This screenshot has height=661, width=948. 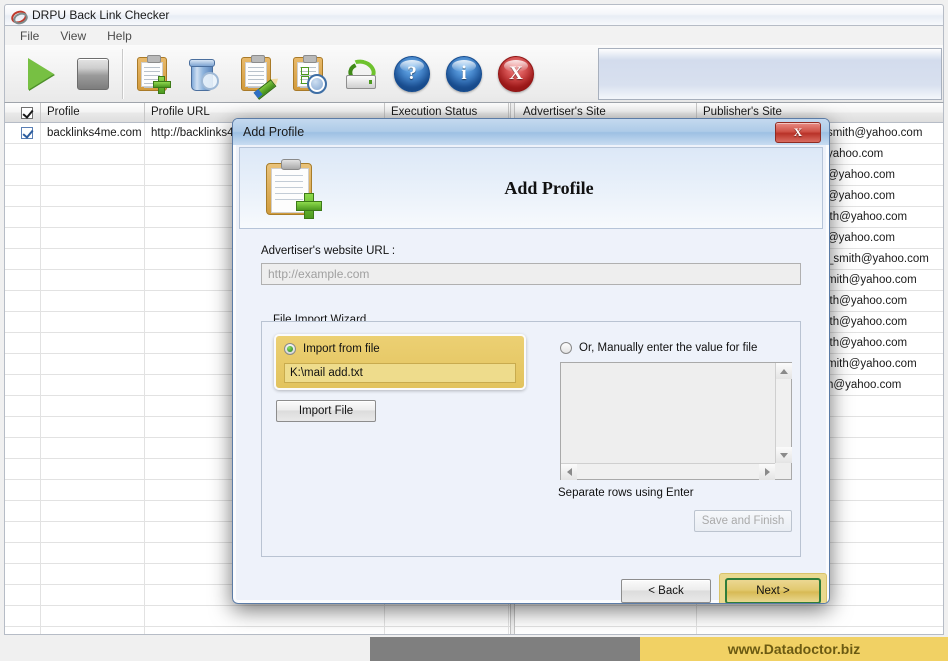 I want to click on menu-item-file: File, so click(x=29, y=36).